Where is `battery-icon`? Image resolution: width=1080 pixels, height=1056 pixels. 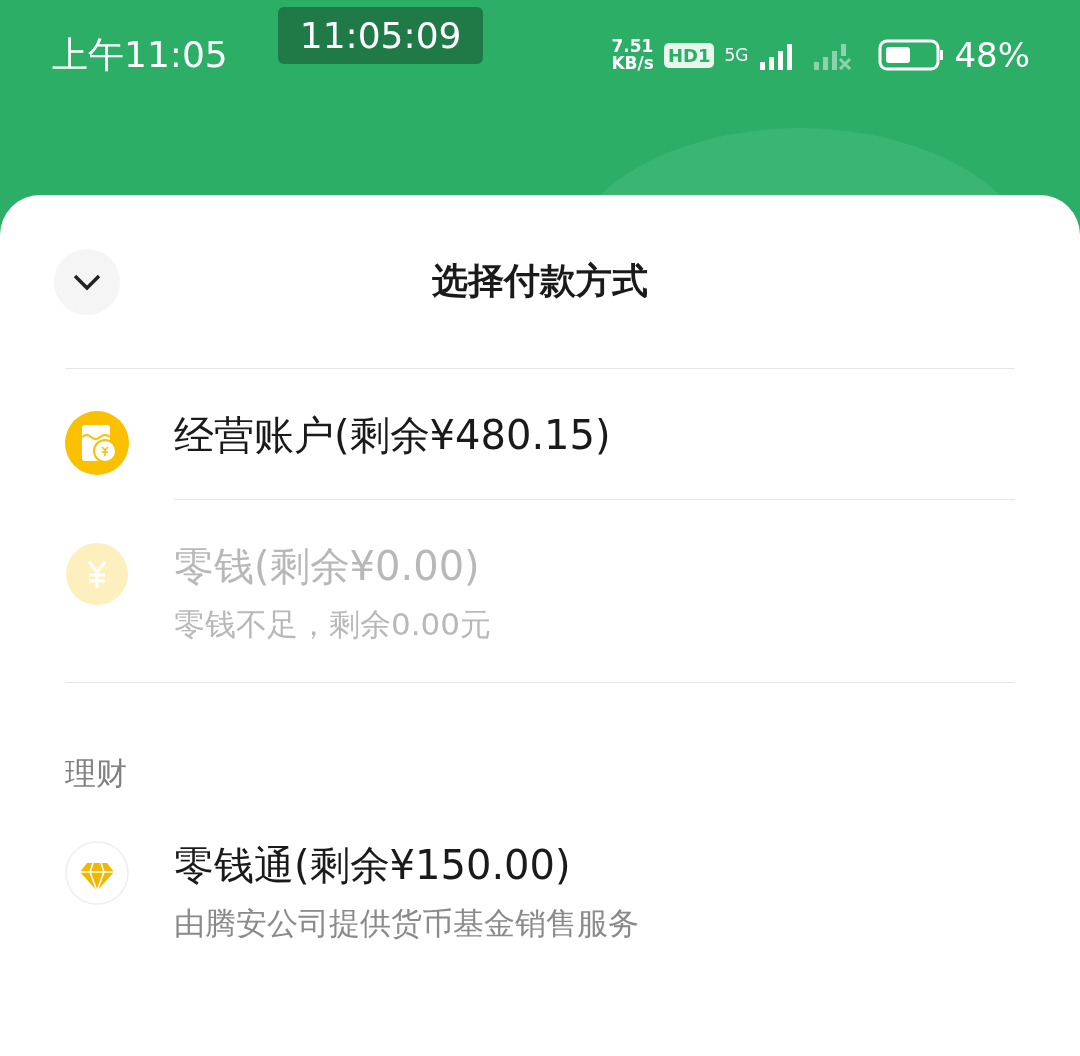 battery-icon is located at coordinates (911, 55).